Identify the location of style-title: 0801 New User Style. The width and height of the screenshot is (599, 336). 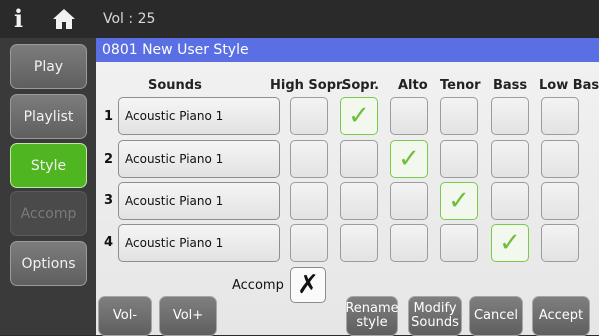
(347, 50).